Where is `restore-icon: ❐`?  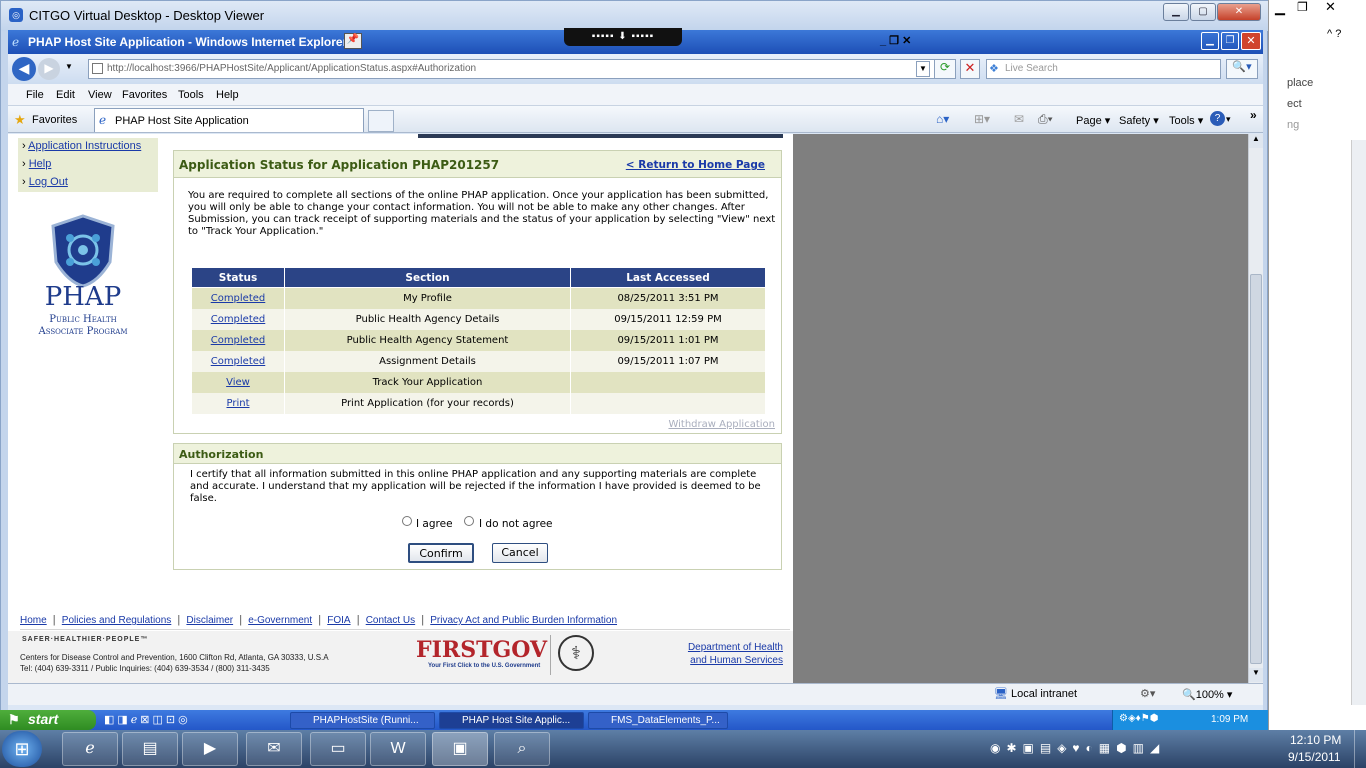
restore-icon: ❐ is located at coordinates (1302, 7).